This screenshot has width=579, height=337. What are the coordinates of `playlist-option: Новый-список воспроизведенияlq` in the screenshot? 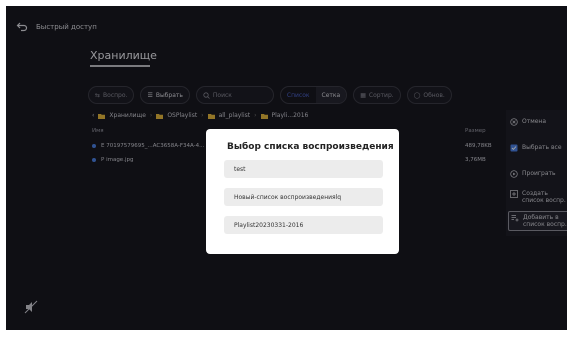 It's located at (303, 197).